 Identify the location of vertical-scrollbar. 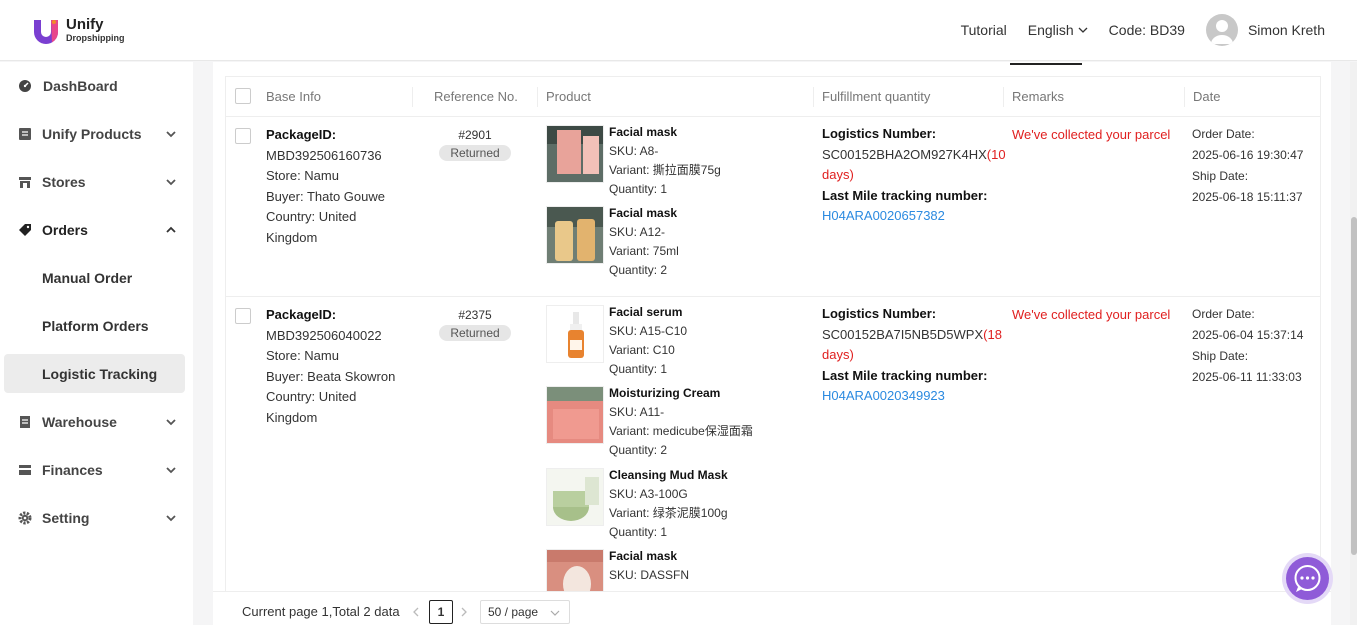
(1353, 343).